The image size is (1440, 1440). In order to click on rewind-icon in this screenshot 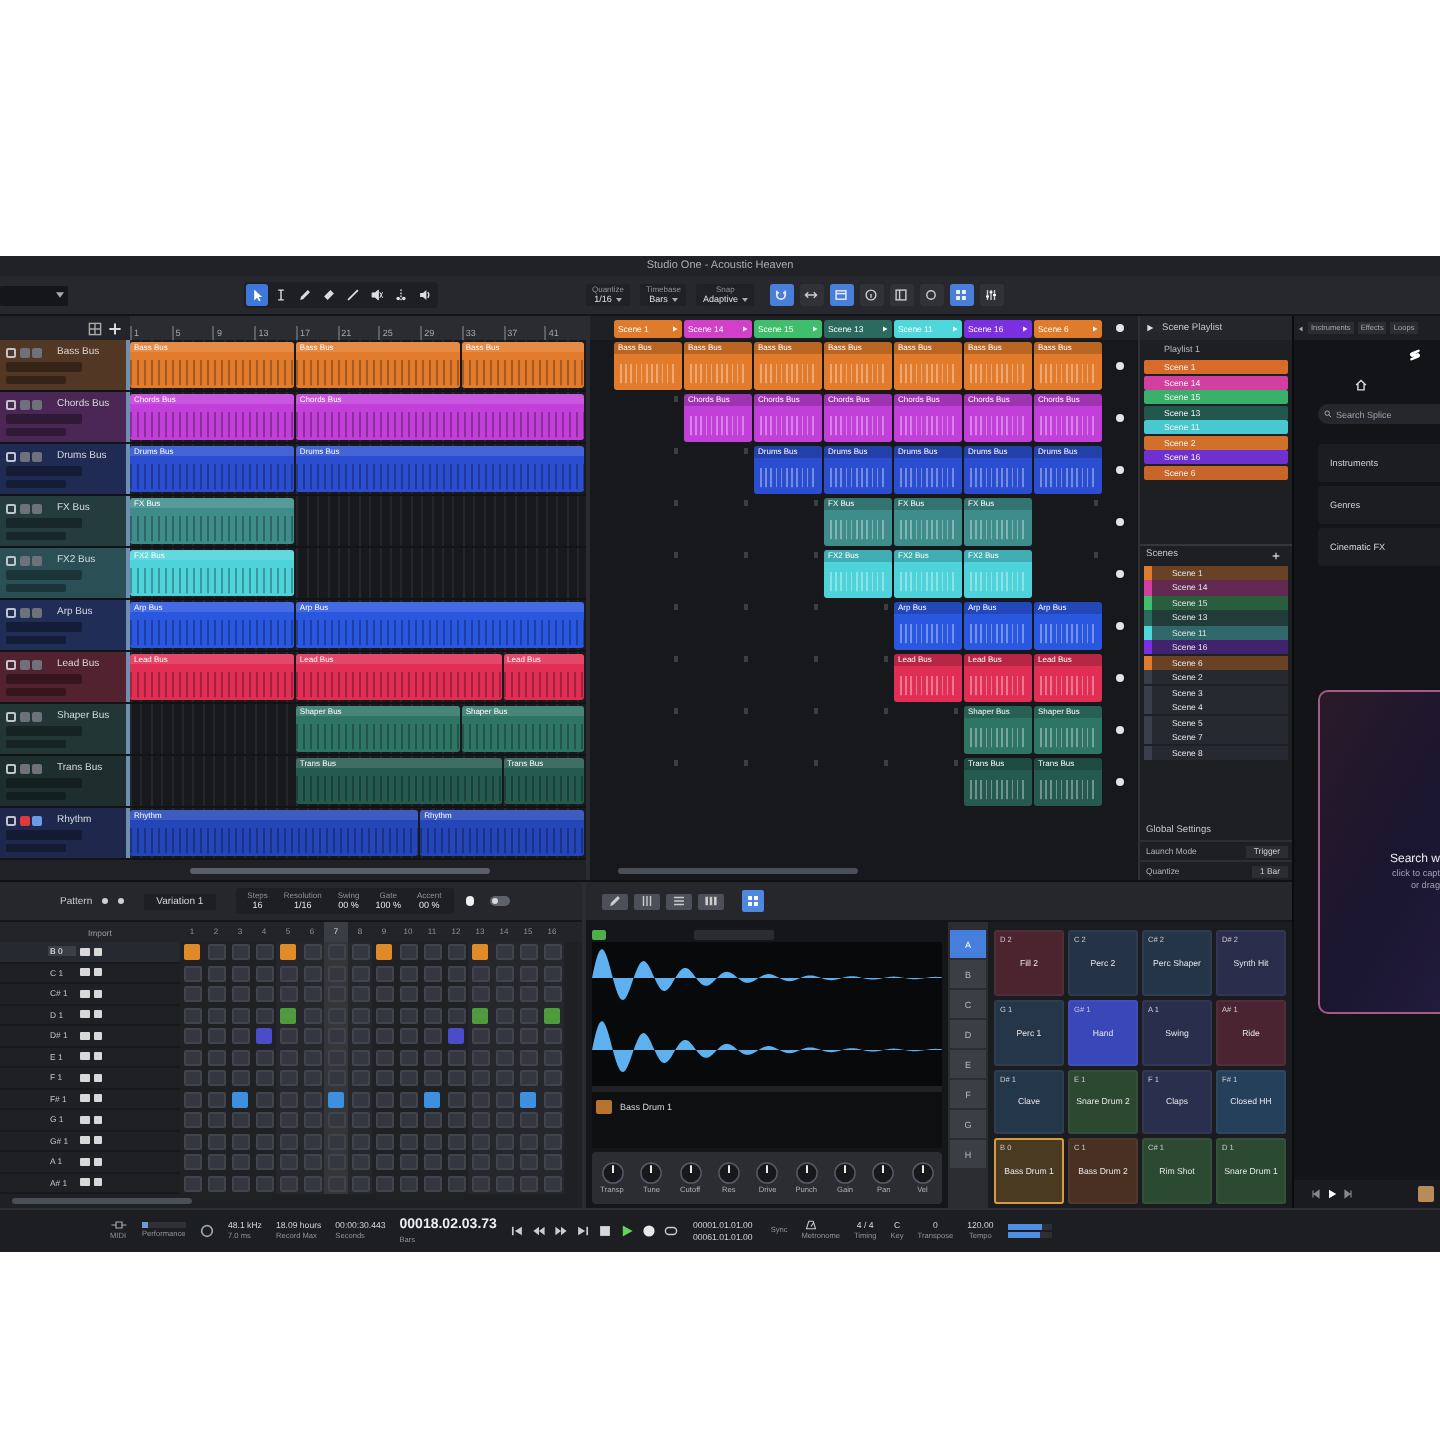, I will do `click(539, 1231)`.